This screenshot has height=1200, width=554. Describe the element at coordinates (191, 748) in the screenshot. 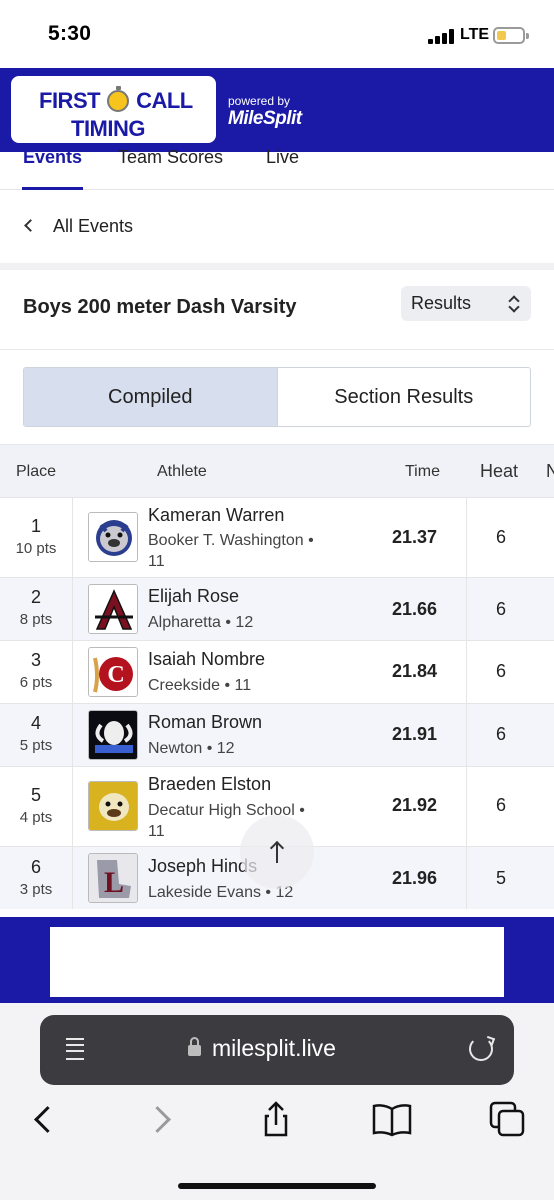

I see `athlete-school: Newton • 12` at that location.